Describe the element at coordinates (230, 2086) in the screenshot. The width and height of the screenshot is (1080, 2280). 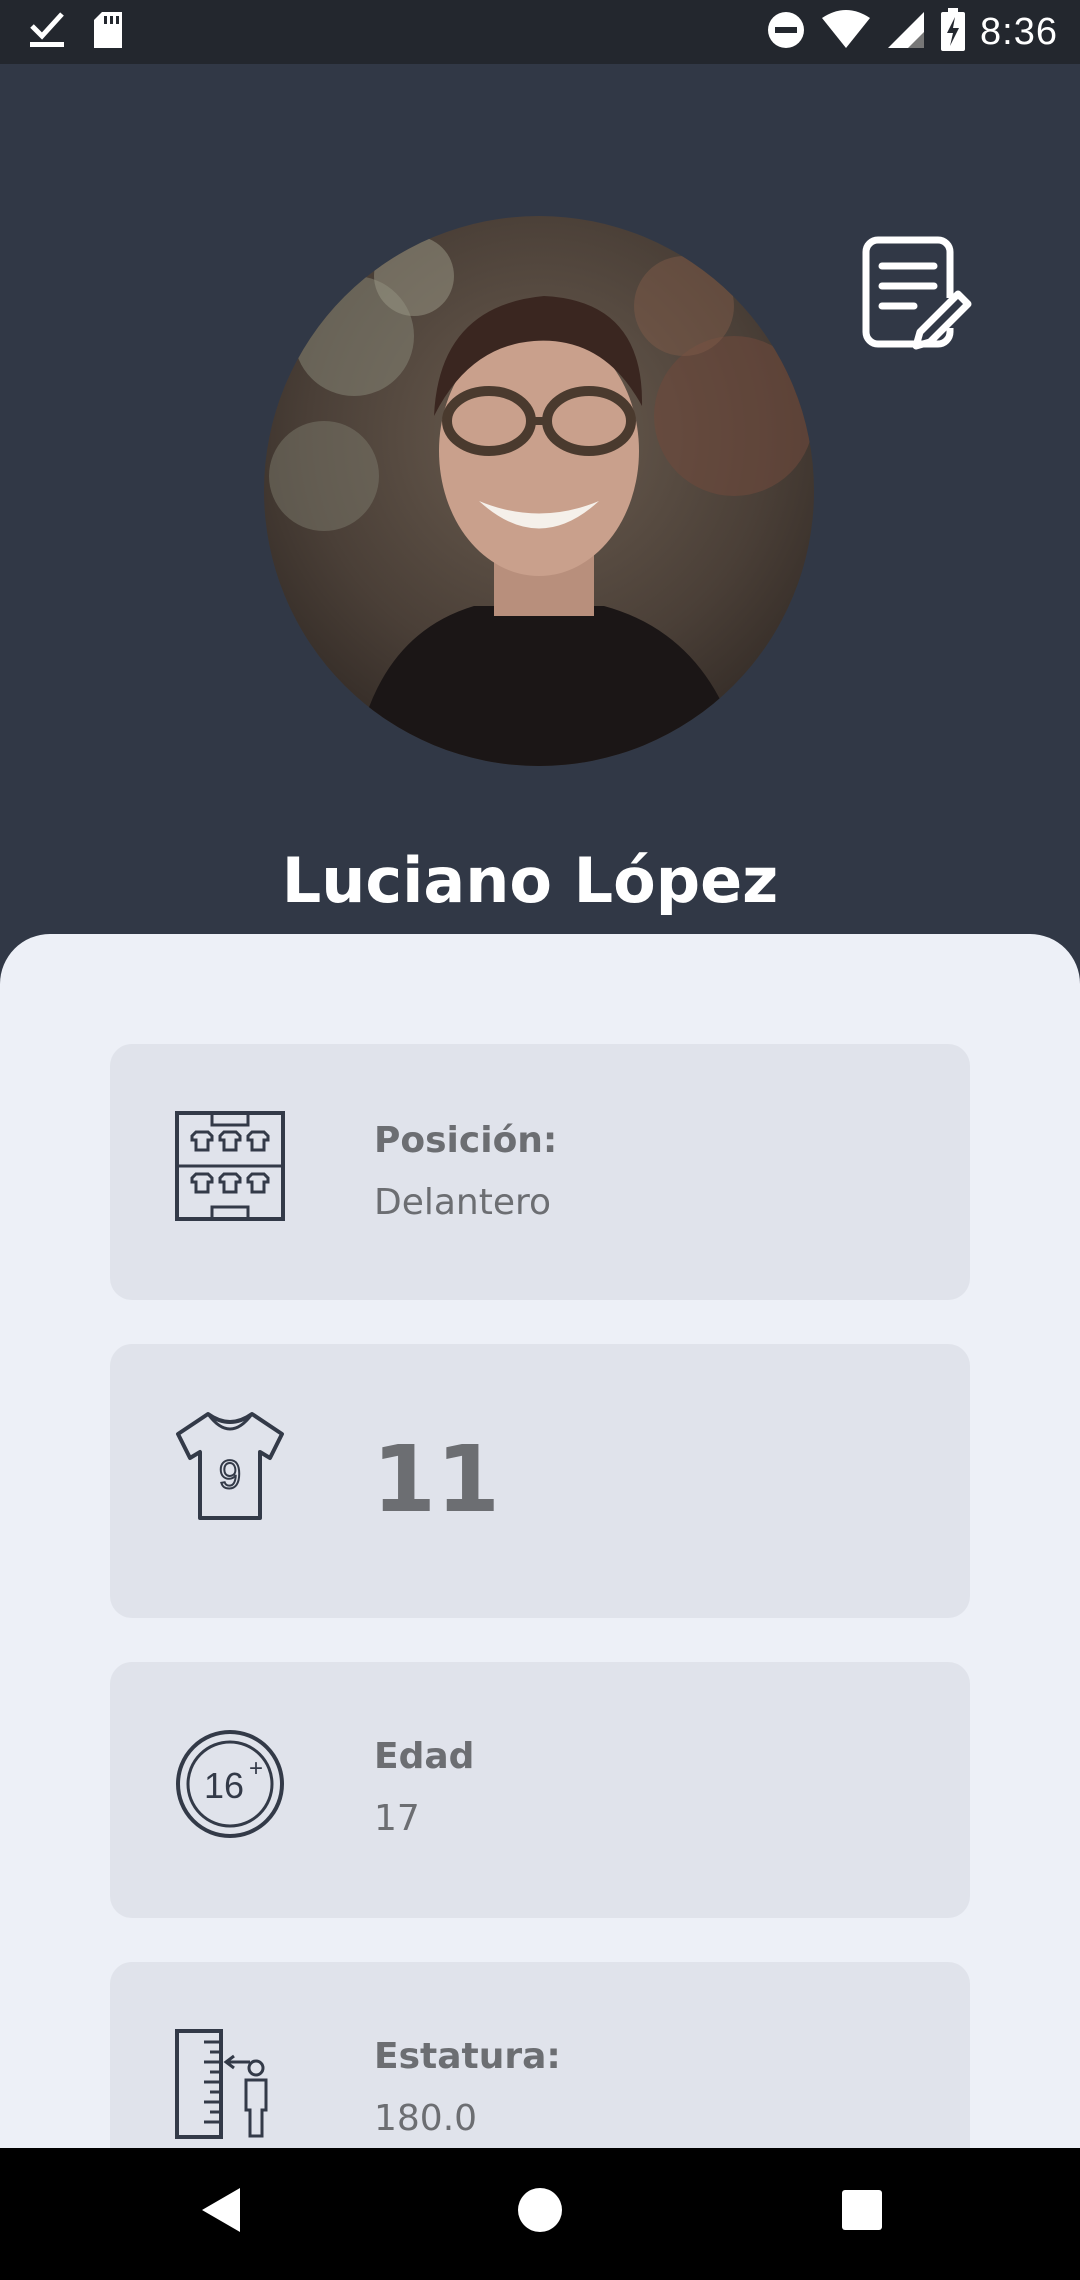
I see `height-ruler-icon` at that location.